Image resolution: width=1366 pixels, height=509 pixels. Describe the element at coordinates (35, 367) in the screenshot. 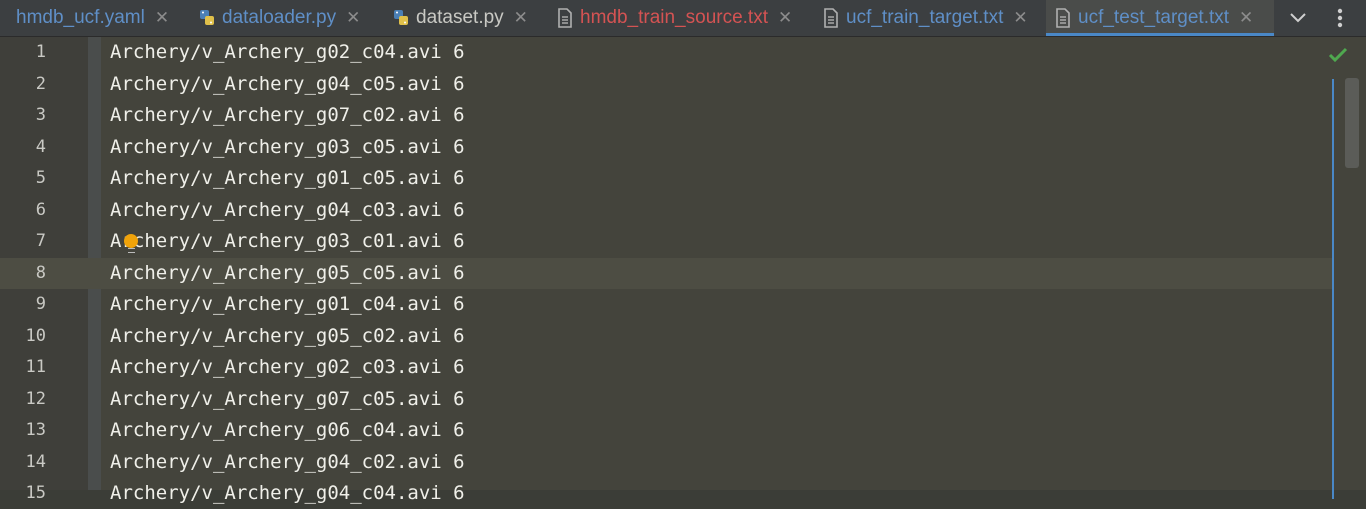

I see `line-number: 11` at that location.